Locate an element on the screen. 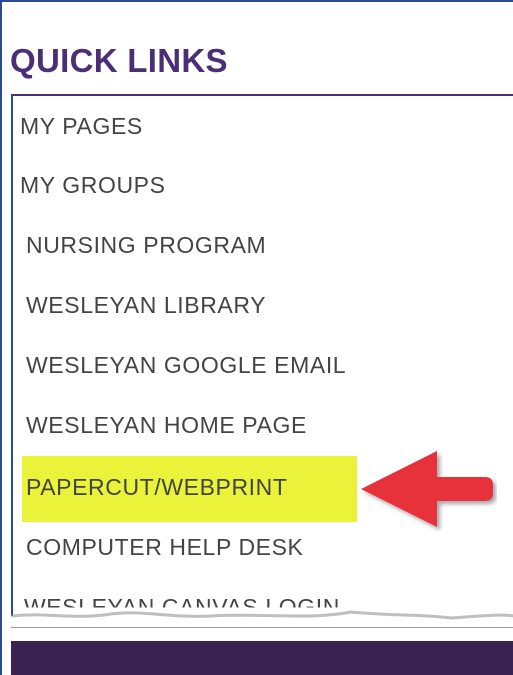  link-wesleyan-library: WESLEYAN LIBRARY is located at coordinates (146, 305).